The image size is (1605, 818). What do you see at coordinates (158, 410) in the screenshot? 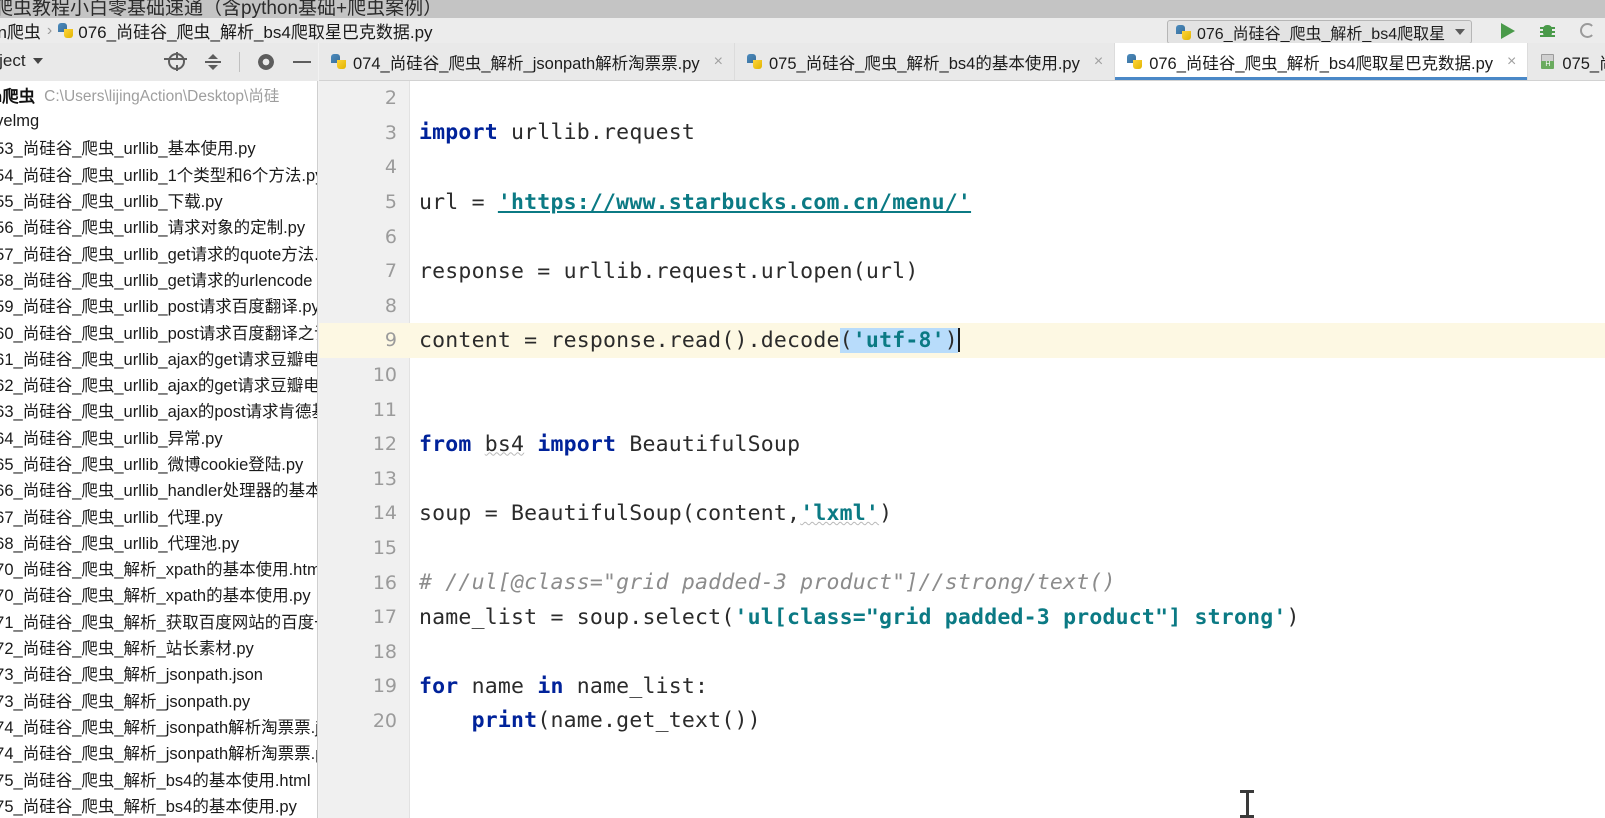
I see `project-tree-item: 063_尚硅谷_爬虫_urllib_ajax的post请求肯德基` at bounding box center [158, 410].